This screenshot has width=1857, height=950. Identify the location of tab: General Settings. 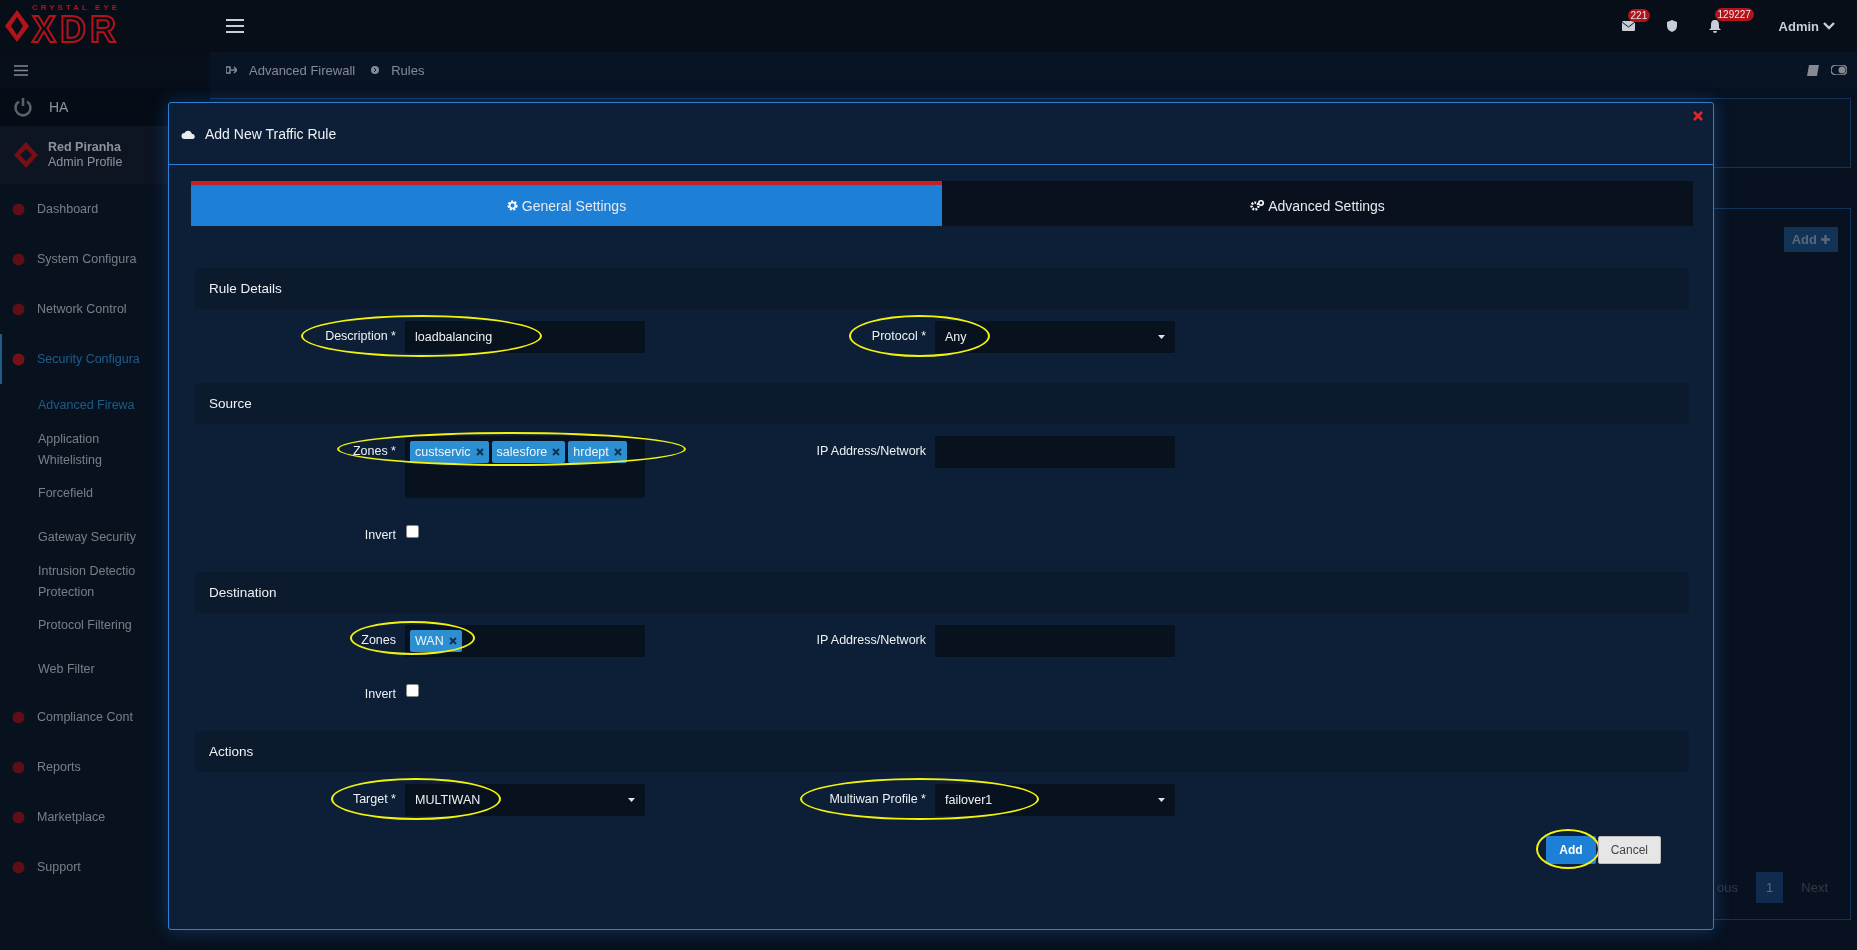
(566, 203).